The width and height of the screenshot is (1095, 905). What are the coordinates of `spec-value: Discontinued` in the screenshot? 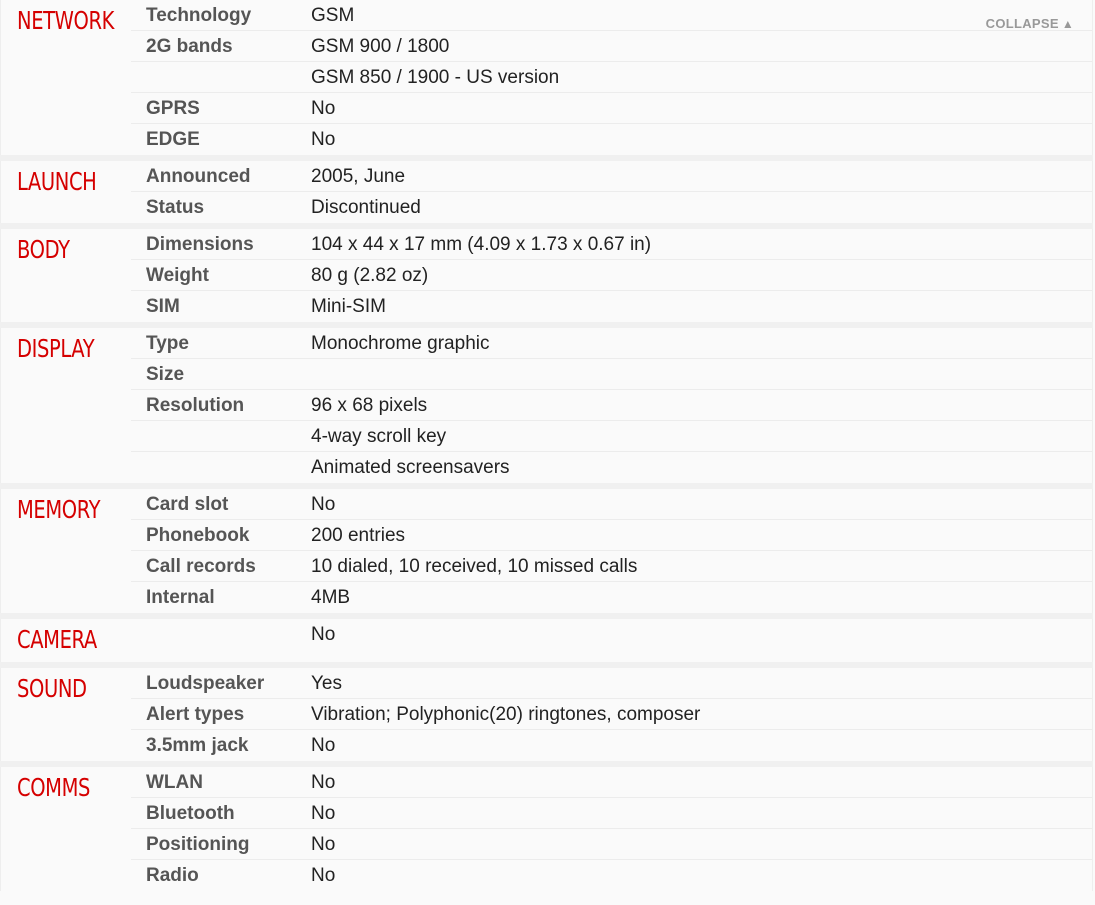 It's located at (366, 207).